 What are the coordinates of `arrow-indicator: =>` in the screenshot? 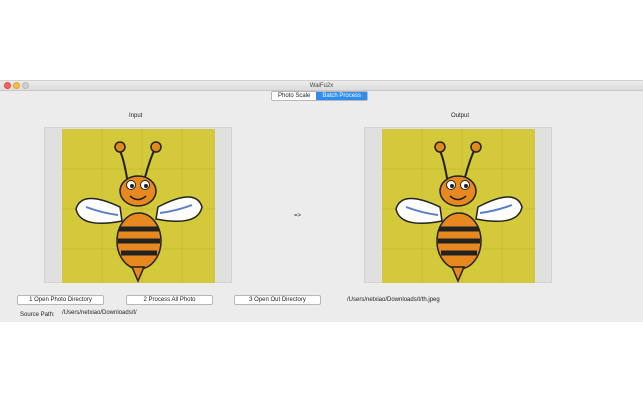 It's located at (298, 216).